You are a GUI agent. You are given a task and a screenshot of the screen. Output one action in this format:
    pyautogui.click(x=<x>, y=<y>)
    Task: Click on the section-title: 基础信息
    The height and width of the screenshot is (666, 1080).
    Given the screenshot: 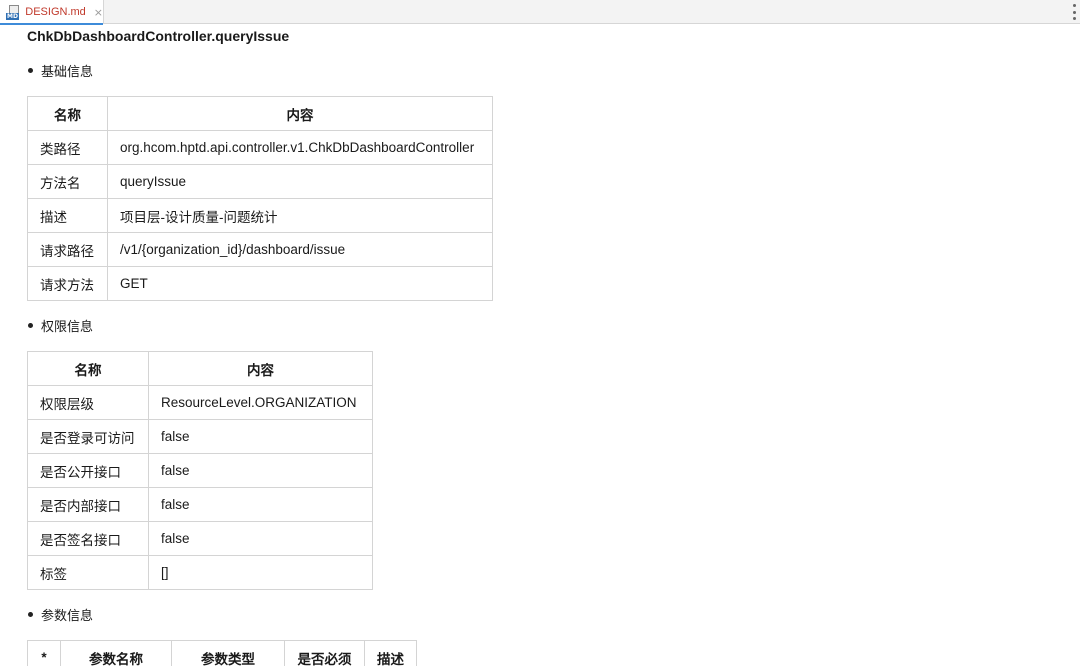 What is the action you would take?
    pyautogui.click(x=67, y=72)
    